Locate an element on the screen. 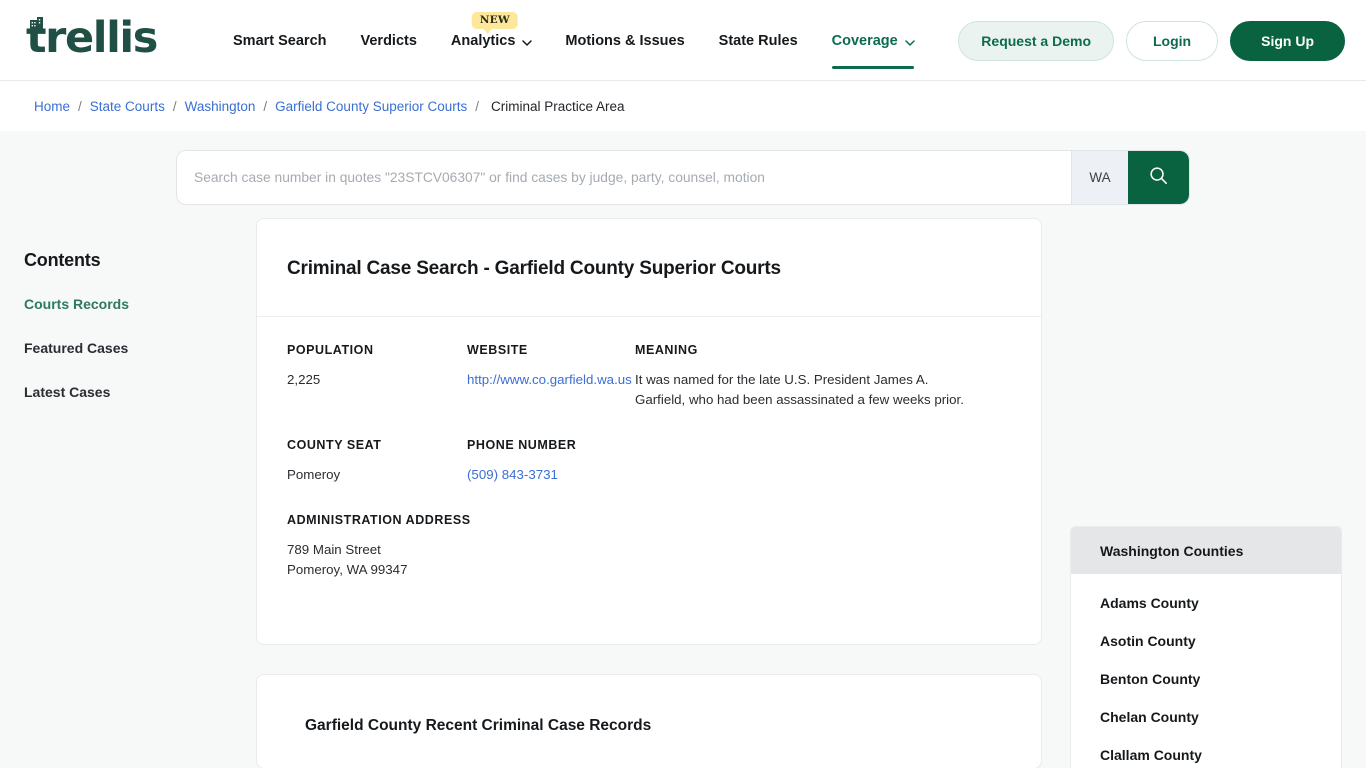  address-value: 789 Main Street Pomeroy, WA 99347 is located at coordinates (649, 574).